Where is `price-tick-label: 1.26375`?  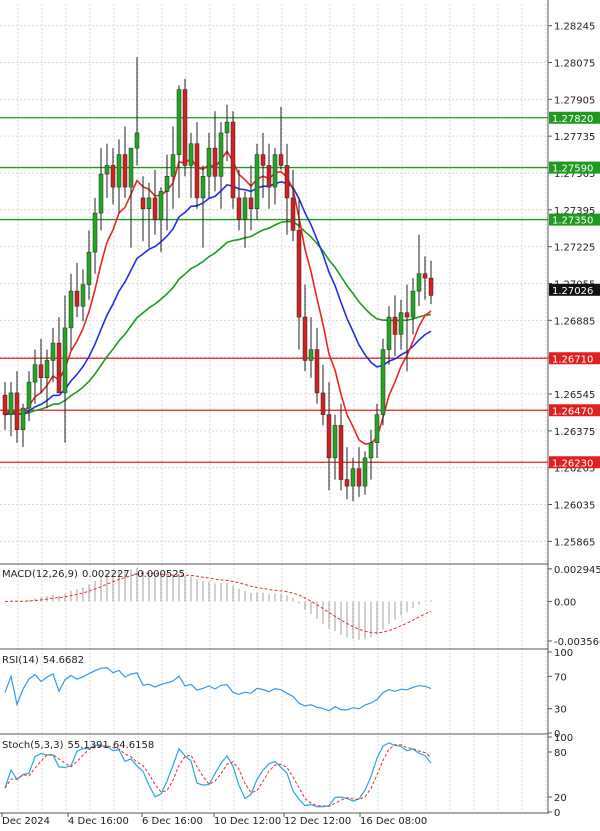 price-tick-label: 1.26375 is located at coordinates (574, 432).